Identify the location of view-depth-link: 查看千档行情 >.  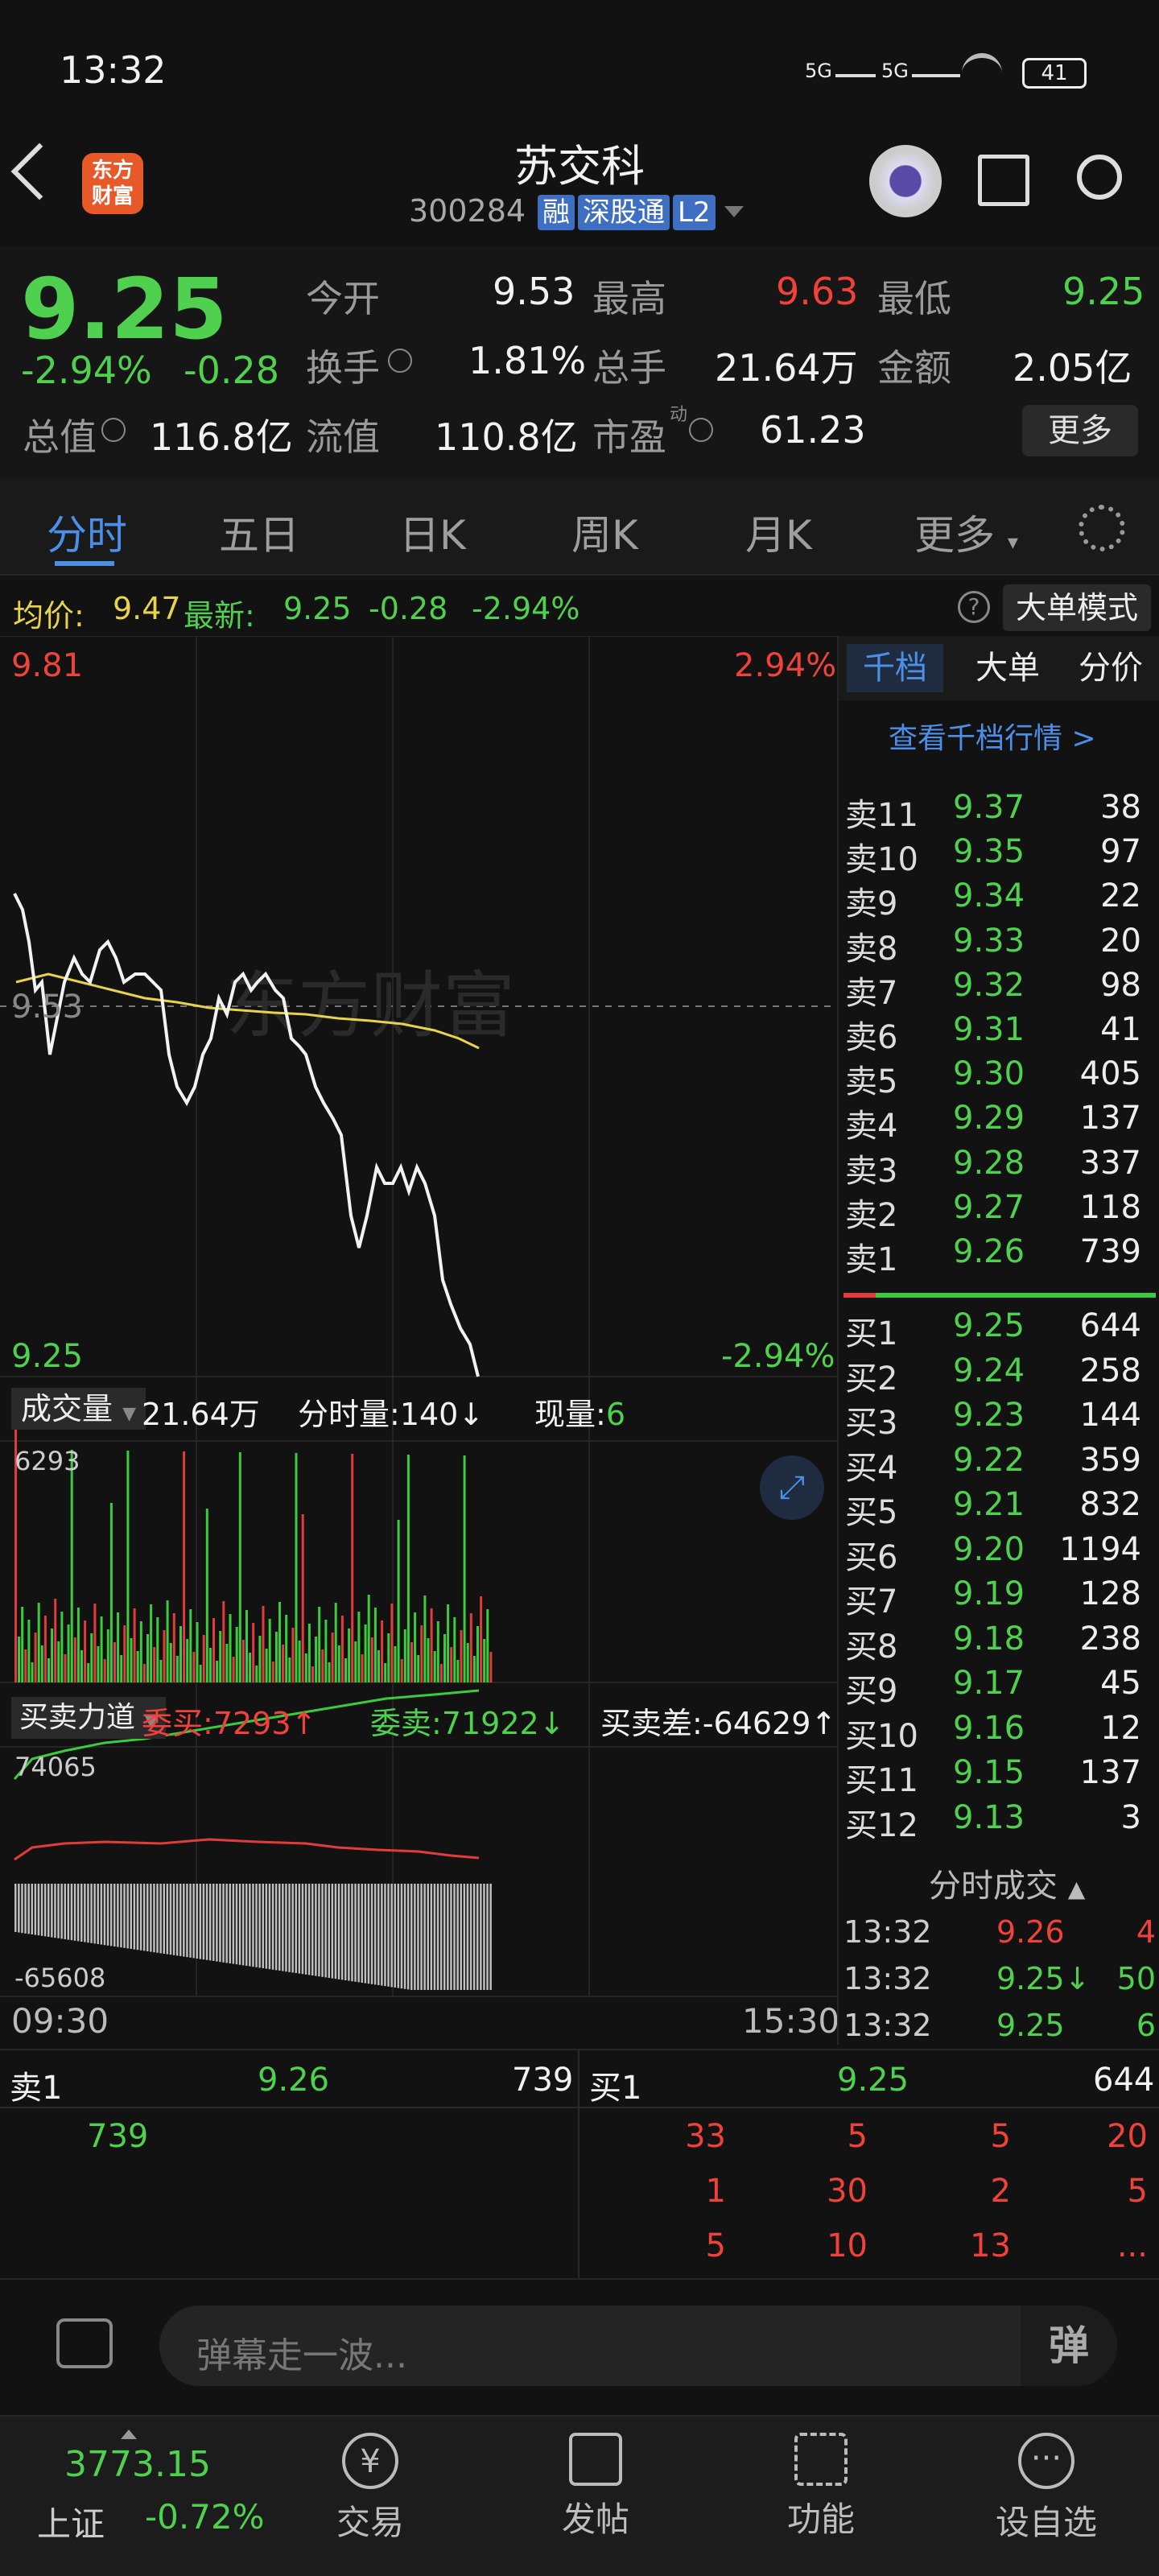
(992, 736).